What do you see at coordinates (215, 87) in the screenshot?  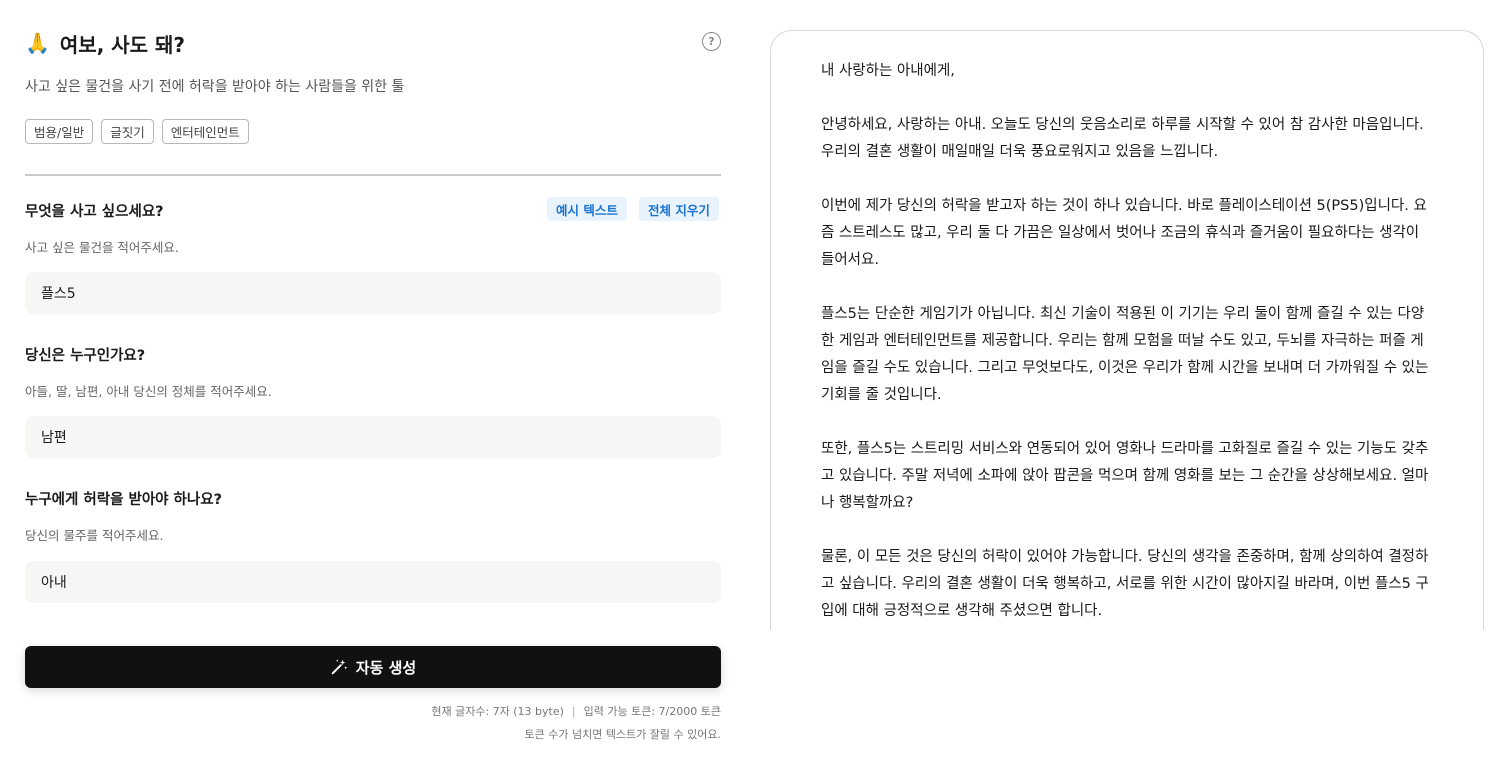 I see `page-subtitle: 사고 싶은 물건을 사기 전에 허락을 받아야 하는 사람들을 위한 툴` at bounding box center [215, 87].